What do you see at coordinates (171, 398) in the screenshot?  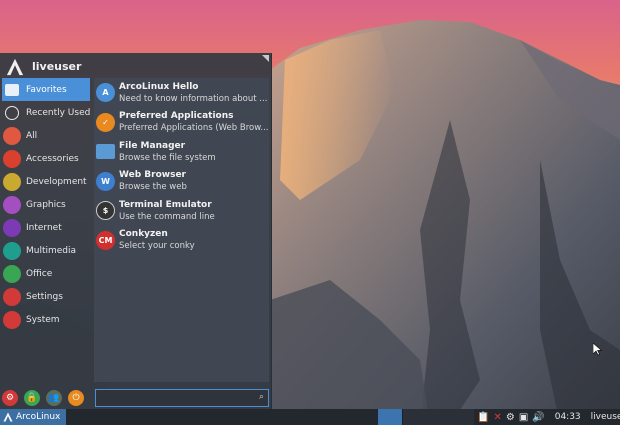 I see `search-input` at bounding box center [171, 398].